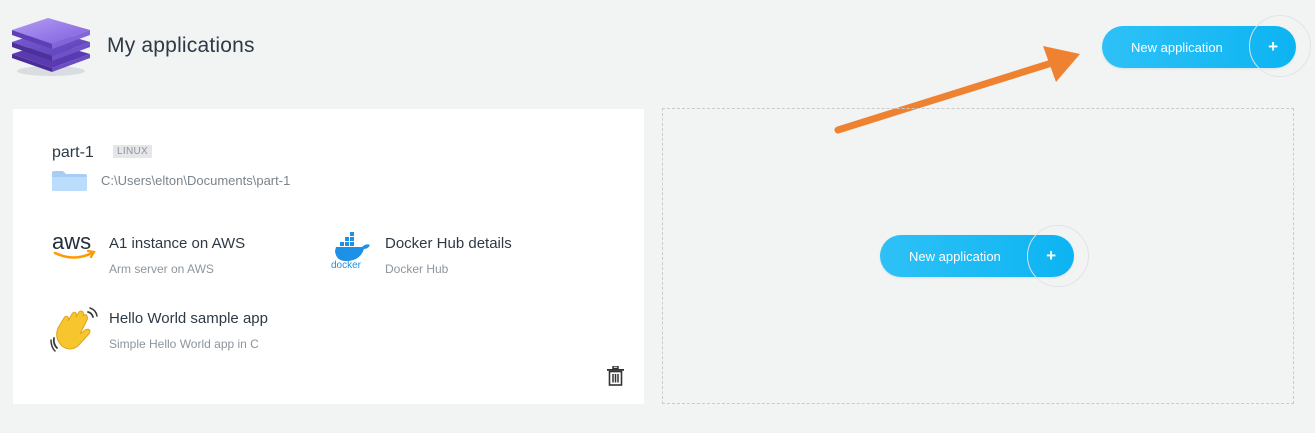 The image size is (1315, 433). Describe the element at coordinates (350, 250) in the screenshot. I see `docker-logo-icon: docker` at that location.